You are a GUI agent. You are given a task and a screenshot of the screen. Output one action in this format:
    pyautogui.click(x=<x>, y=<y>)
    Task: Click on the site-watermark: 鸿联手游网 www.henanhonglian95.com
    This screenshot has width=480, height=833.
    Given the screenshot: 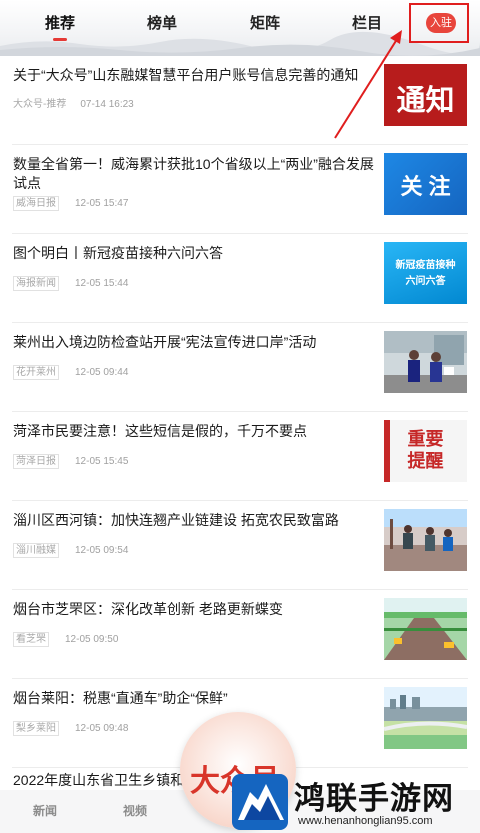 What is the action you would take?
    pyautogui.click(x=354, y=801)
    